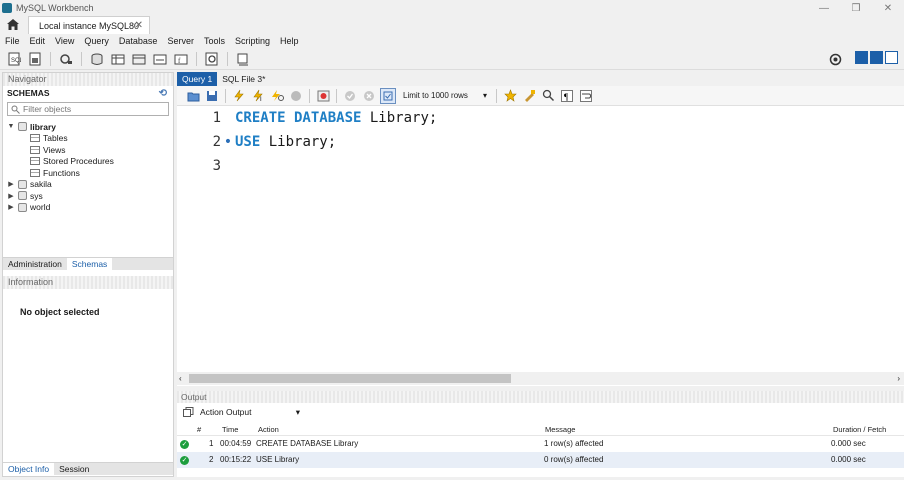  I want to click on wrap-lines-icon, so click(586, 96).